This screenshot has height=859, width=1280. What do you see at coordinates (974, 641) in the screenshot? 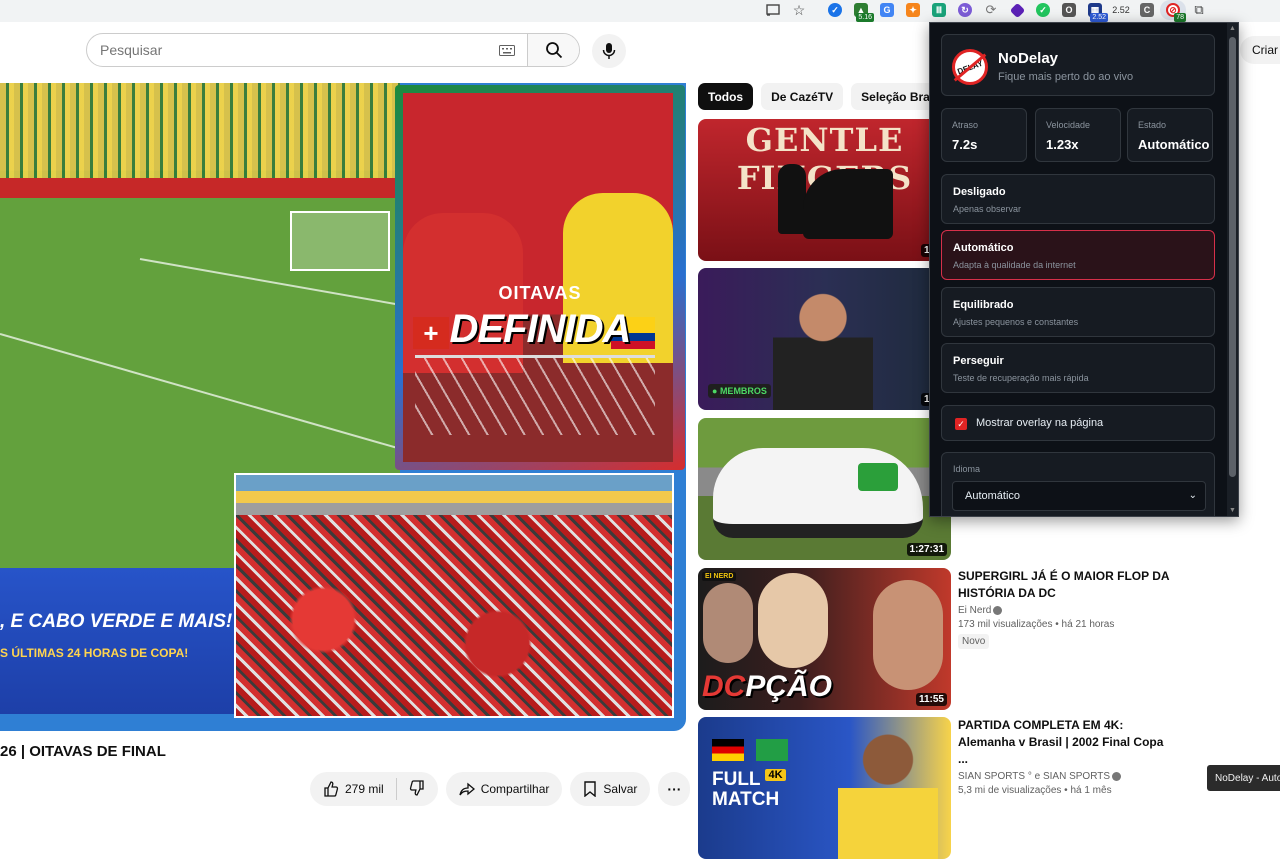
I see `new-badge: Novo` at bounding box center [974, 641].